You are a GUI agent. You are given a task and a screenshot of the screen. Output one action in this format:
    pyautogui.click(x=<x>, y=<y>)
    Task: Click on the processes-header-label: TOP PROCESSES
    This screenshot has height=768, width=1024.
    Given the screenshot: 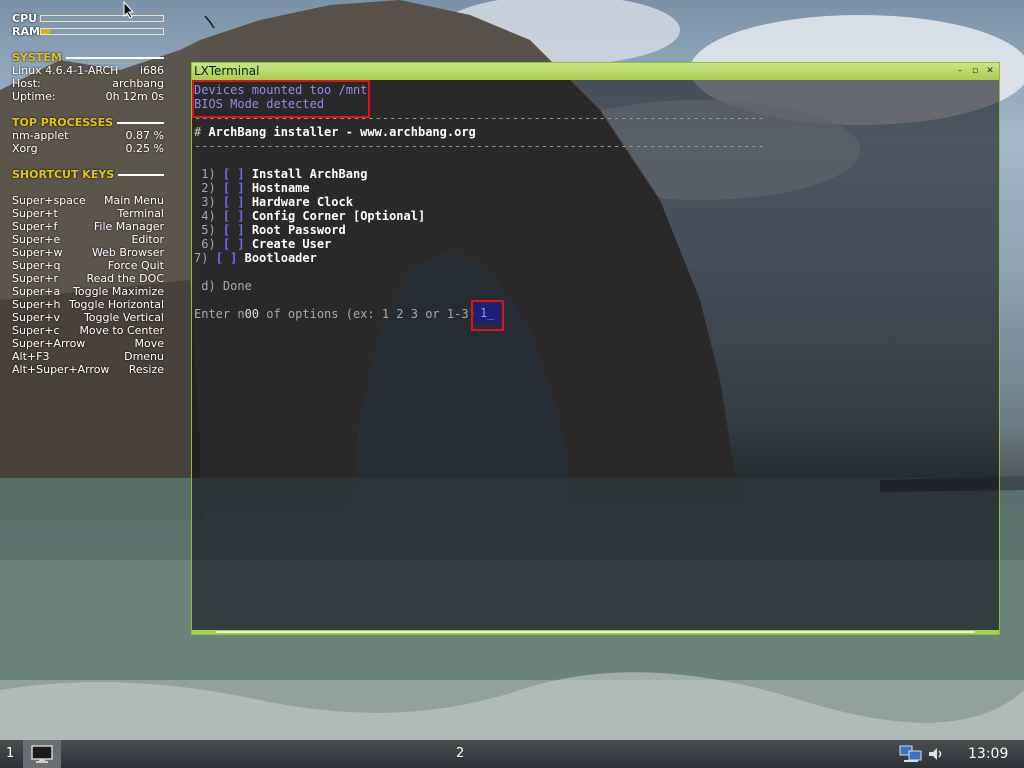 What is the action you would take?
    pyautogui.click(x=63, y=122)
    